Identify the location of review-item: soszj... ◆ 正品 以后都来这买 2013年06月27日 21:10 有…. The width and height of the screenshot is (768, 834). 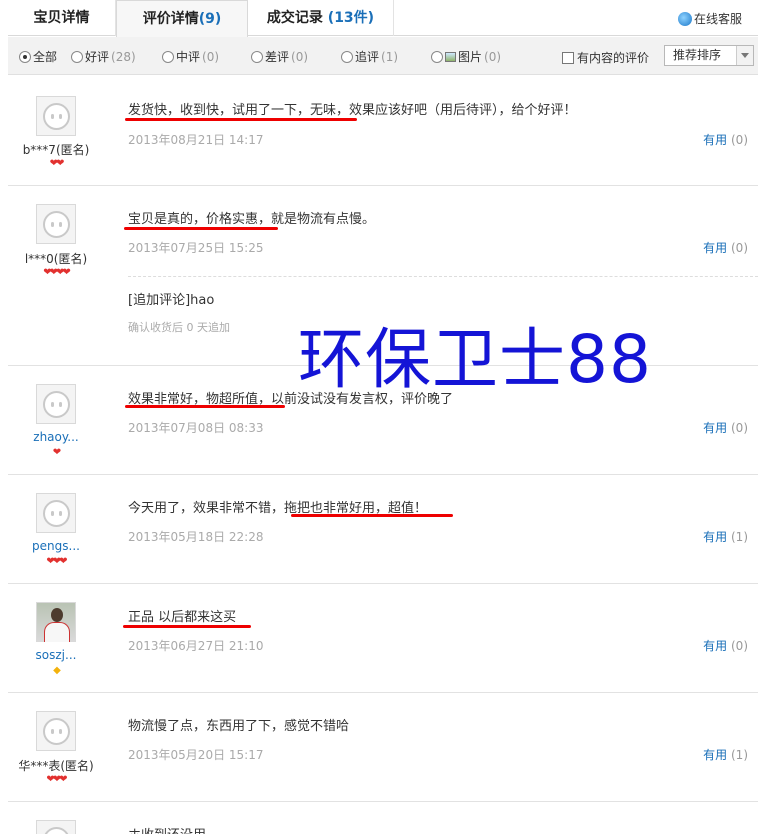
(383, 638).